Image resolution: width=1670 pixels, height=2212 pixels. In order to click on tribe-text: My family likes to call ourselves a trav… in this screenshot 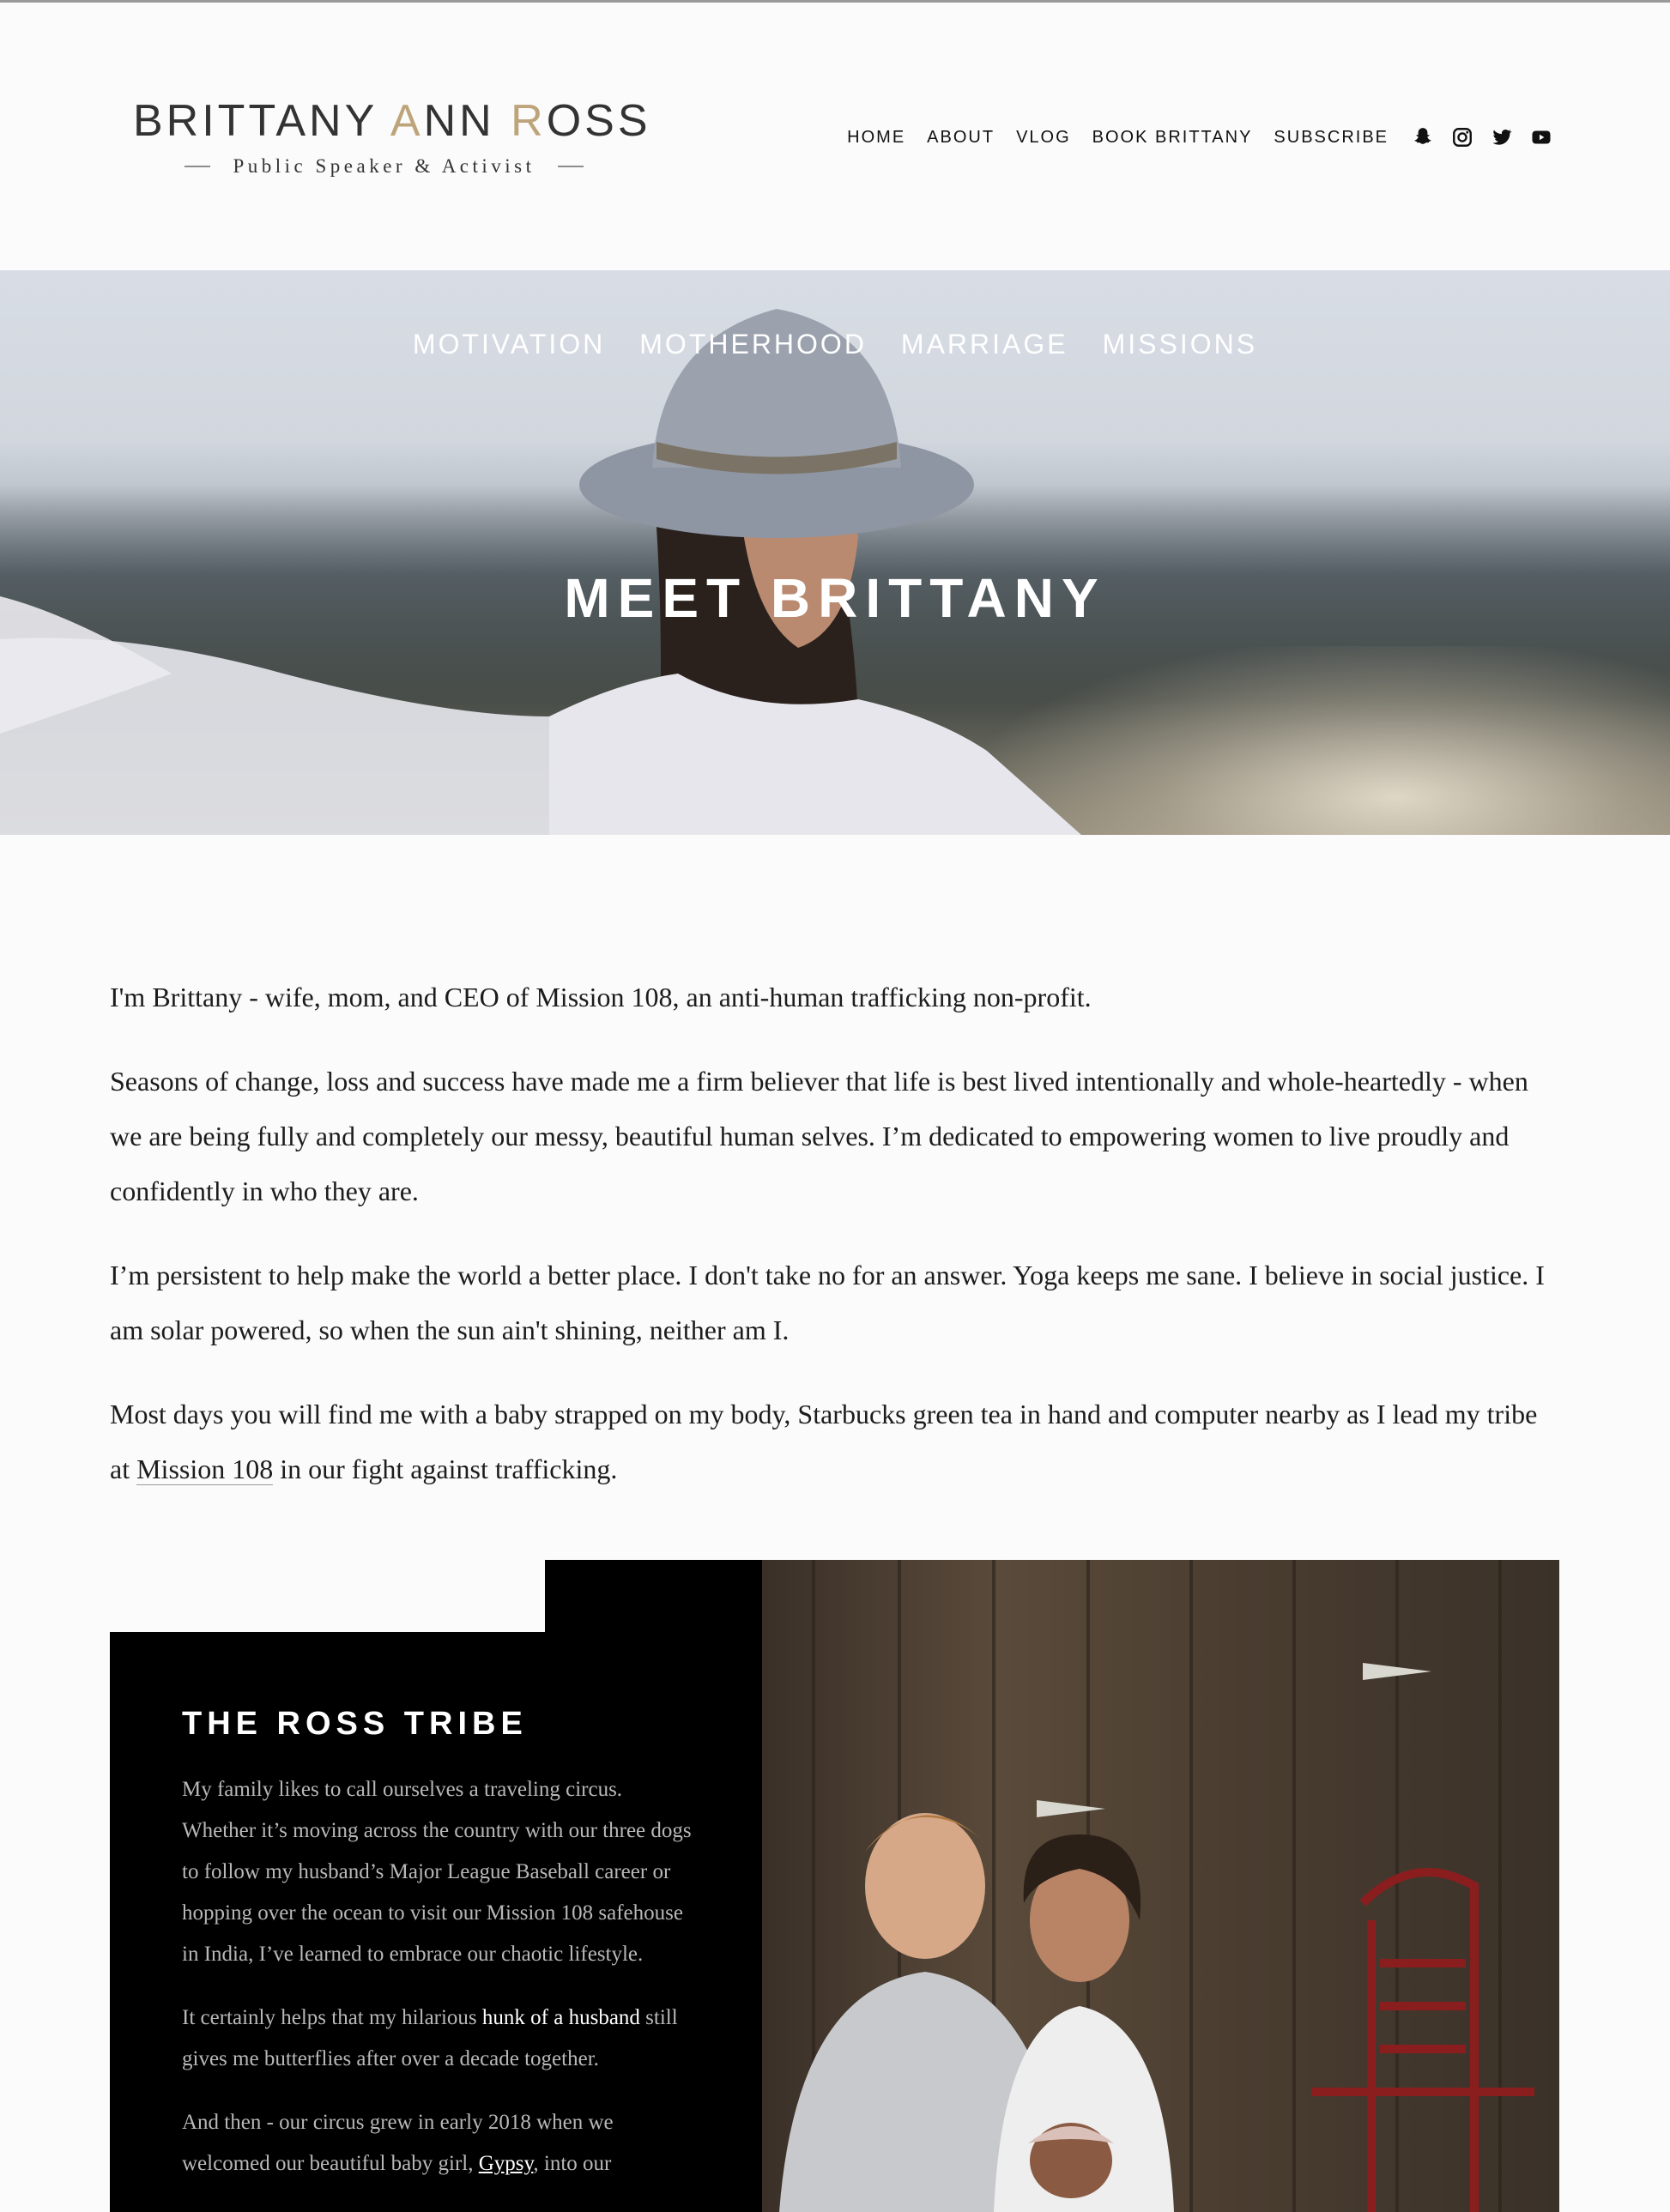, I will do `click(439, 1988)`.